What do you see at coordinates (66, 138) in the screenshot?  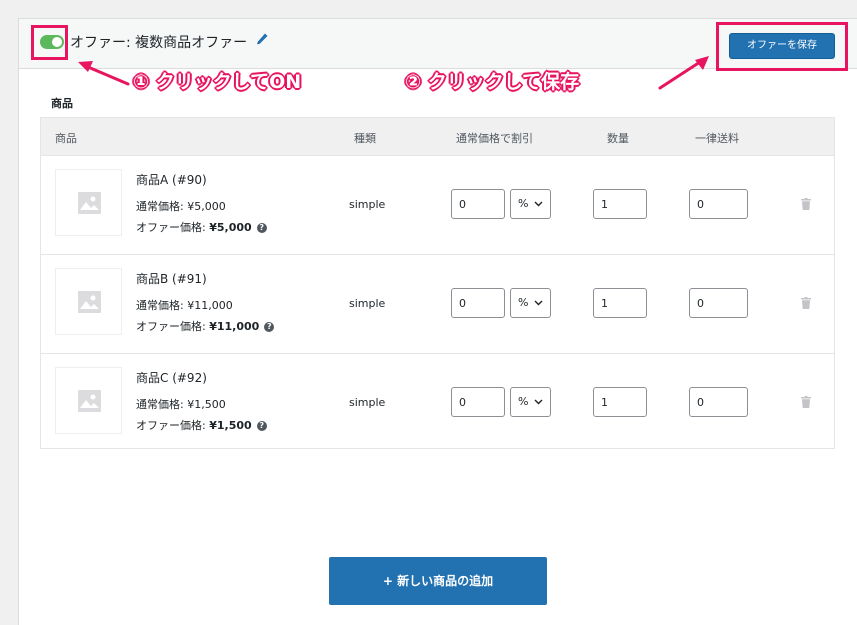 I see `th-product: 商品` at bounding box center [66, 138].